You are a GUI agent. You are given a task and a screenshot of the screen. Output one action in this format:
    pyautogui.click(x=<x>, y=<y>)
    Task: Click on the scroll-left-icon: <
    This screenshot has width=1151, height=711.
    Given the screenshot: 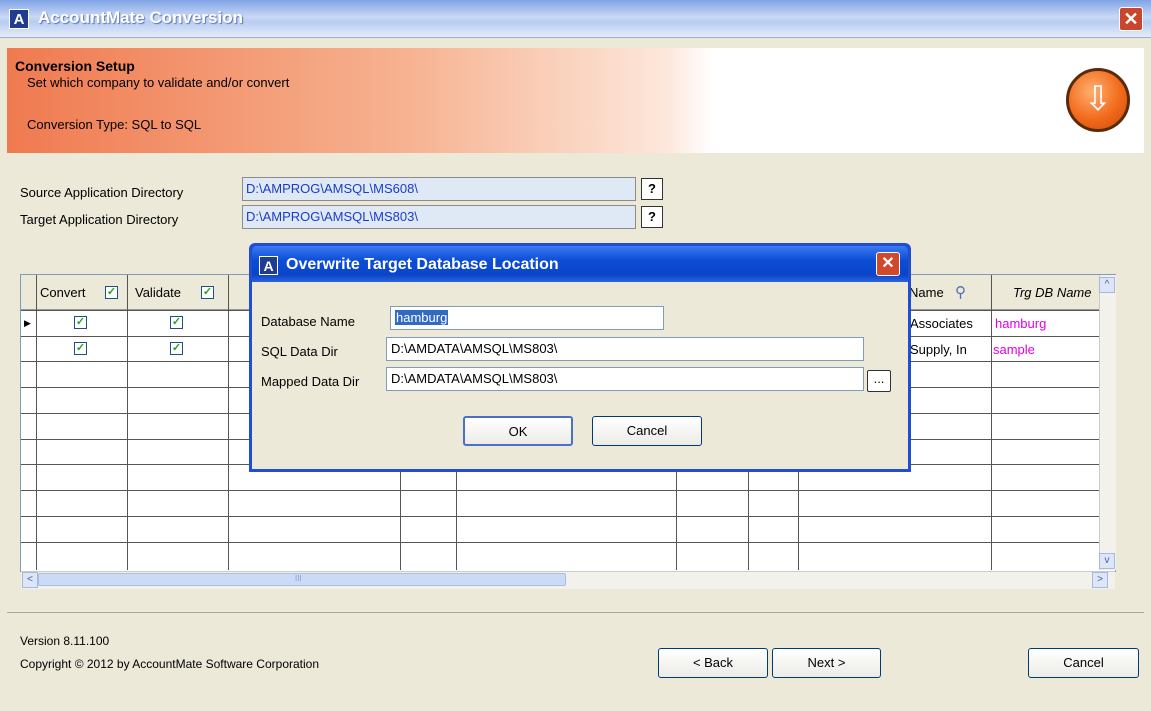 What is the action you would take?
    pyautogui.click(x=30, y=580)
    